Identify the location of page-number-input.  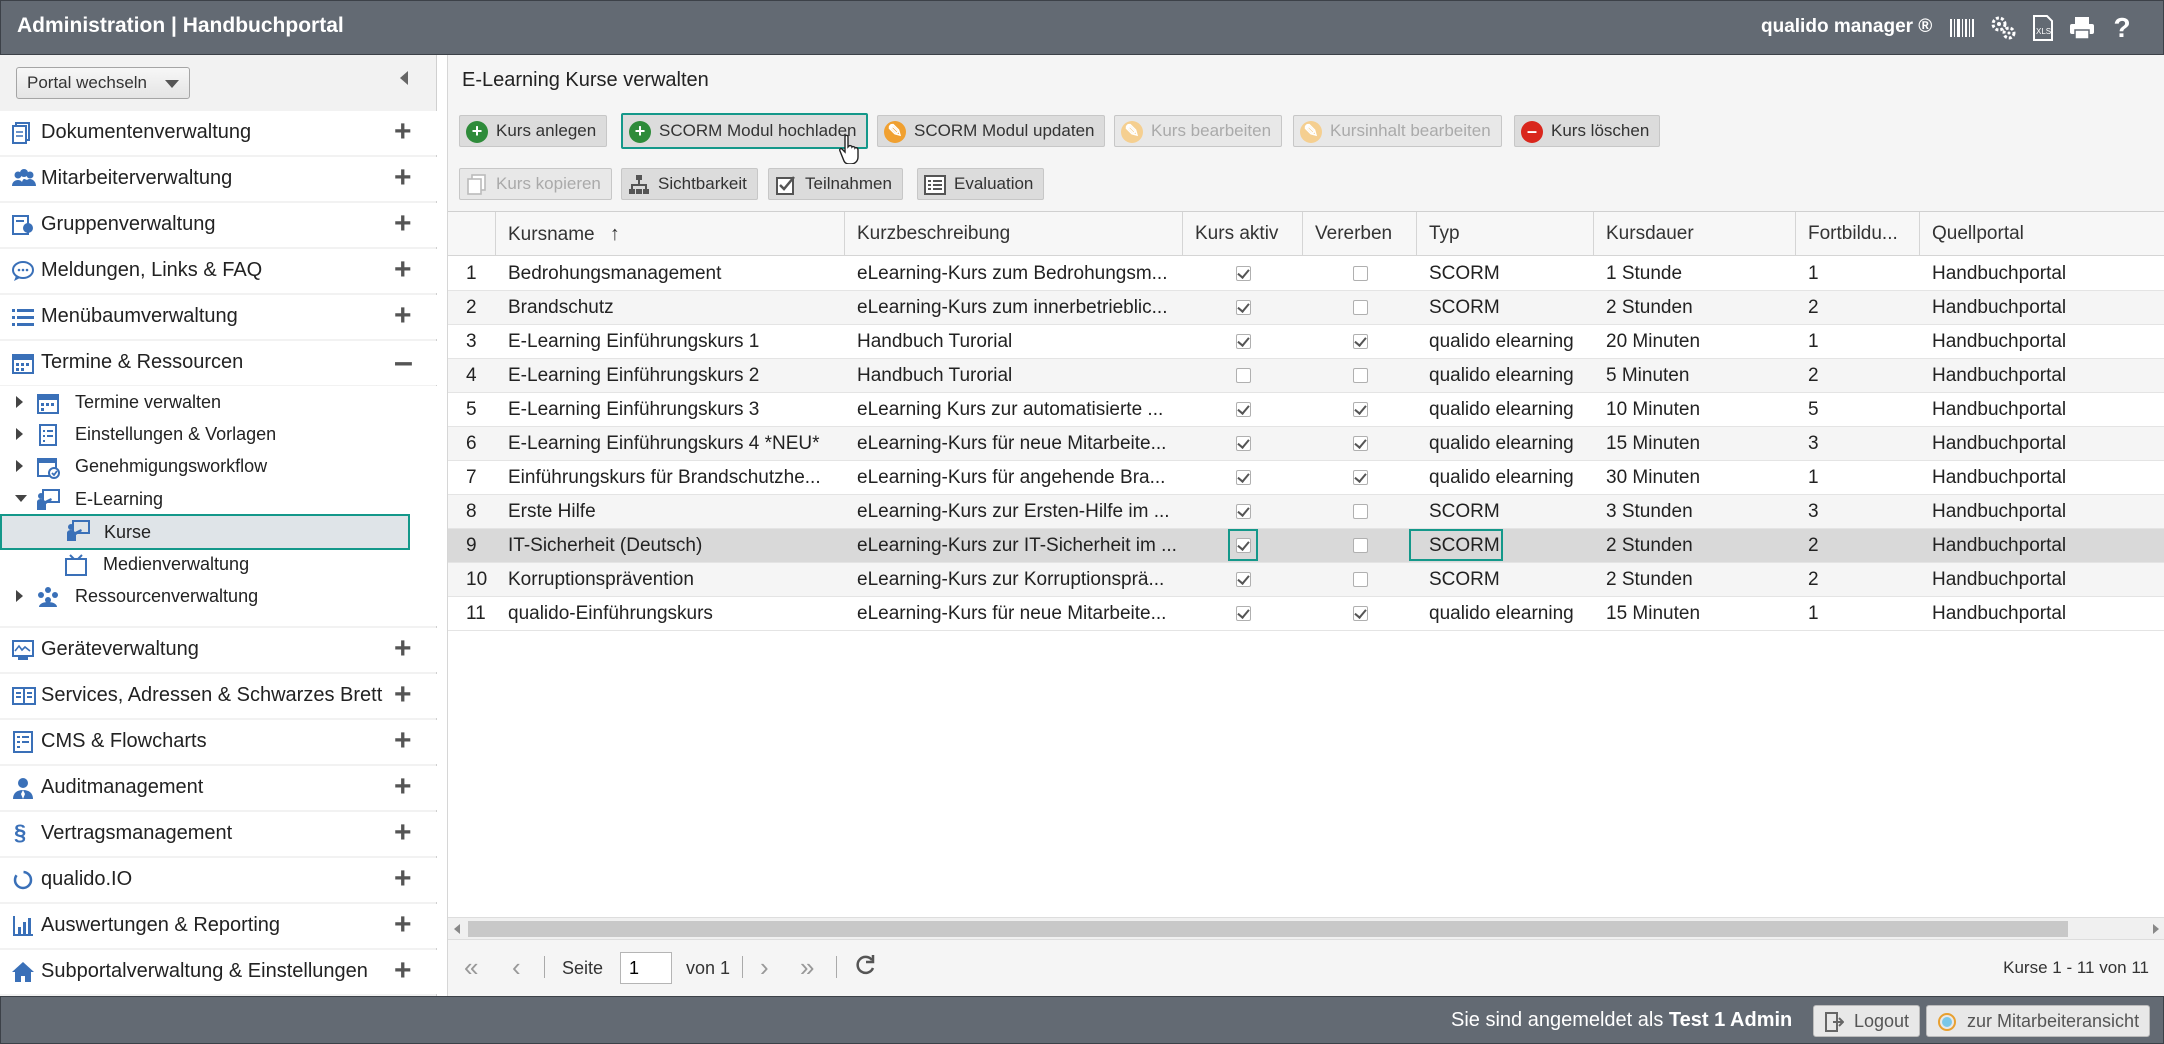
(646, 968).